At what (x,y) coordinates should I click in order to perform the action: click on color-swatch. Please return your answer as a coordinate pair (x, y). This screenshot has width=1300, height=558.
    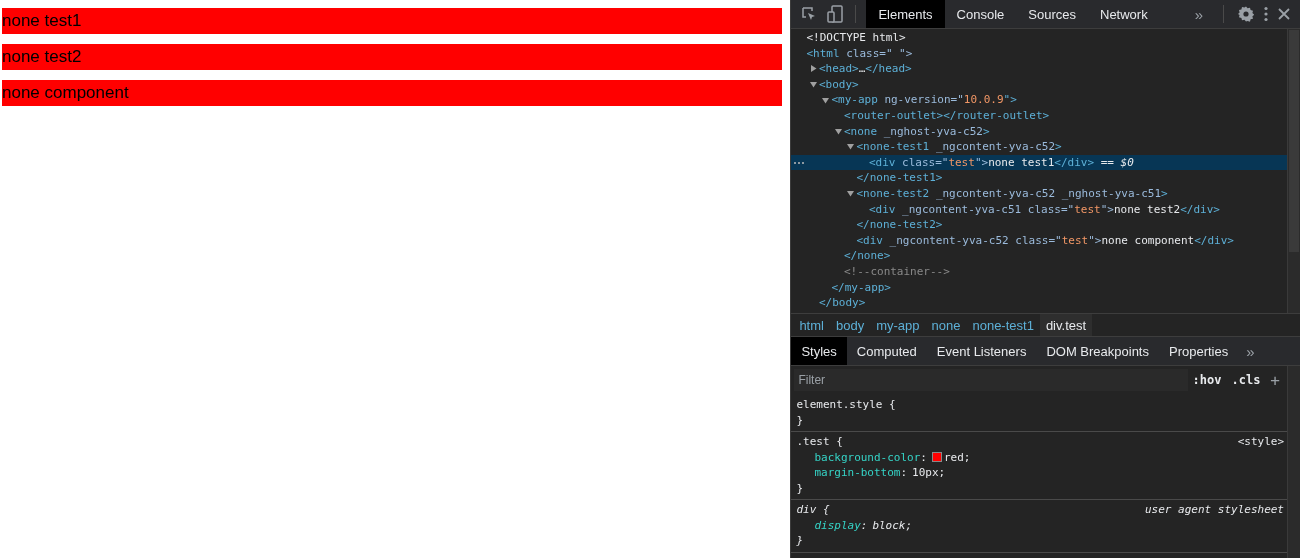
    Looking at the image, I should click on (937, 457).